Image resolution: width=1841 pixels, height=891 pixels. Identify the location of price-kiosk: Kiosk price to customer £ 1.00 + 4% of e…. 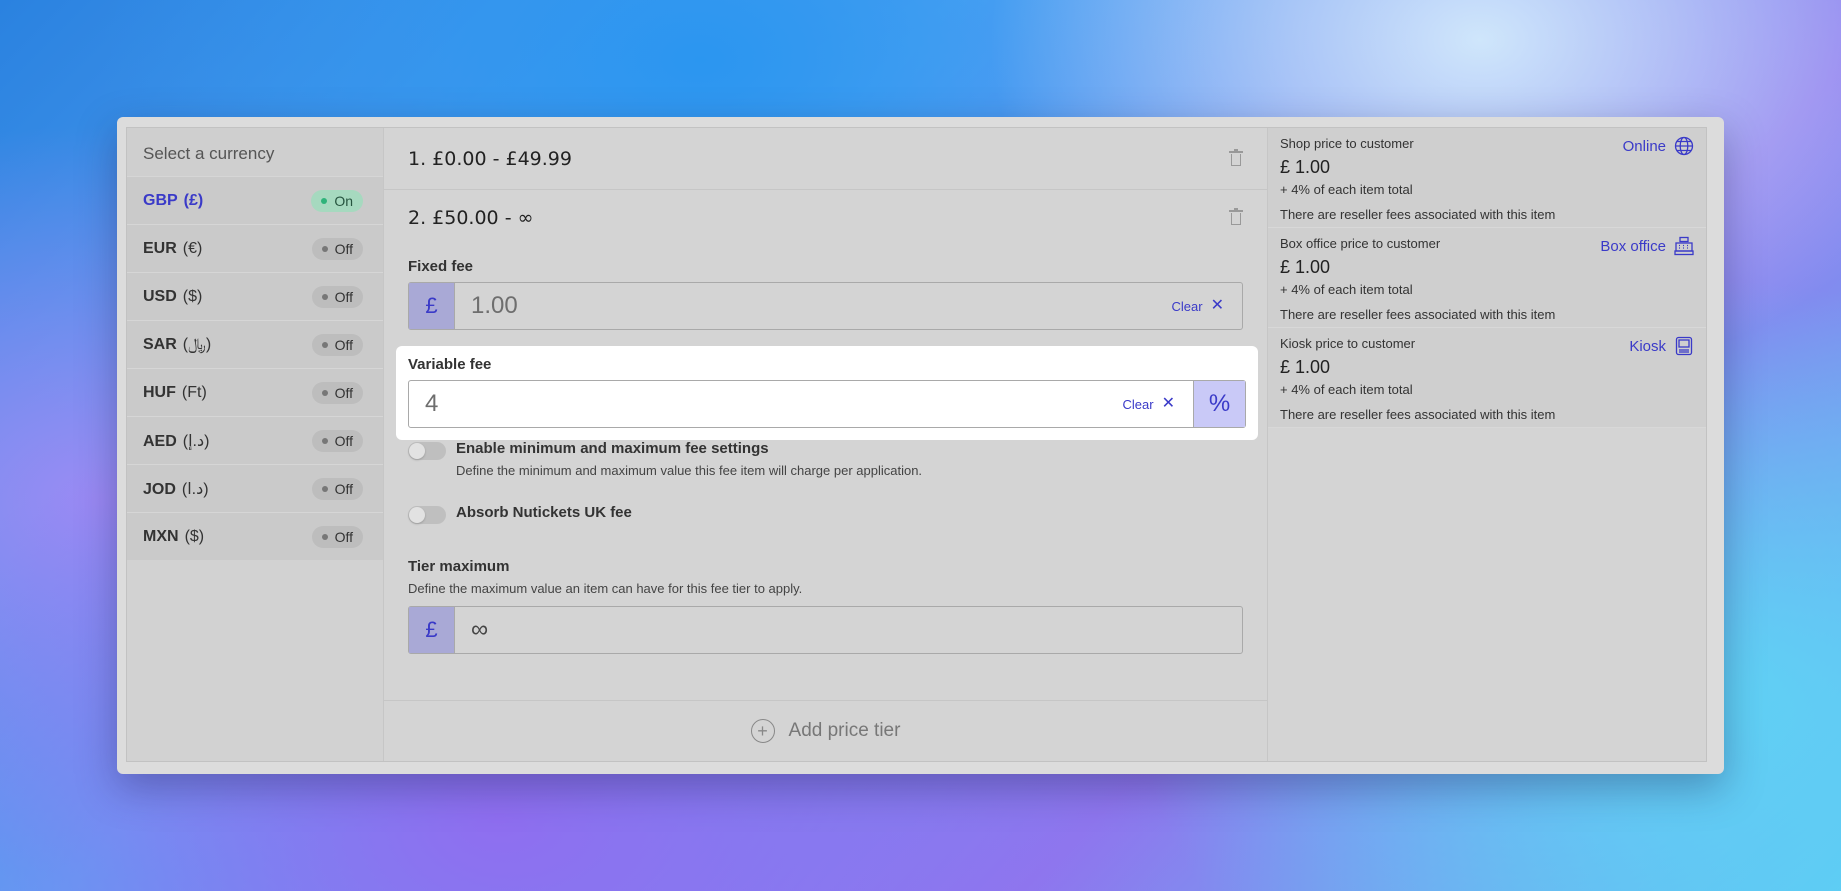
(1487, 378).